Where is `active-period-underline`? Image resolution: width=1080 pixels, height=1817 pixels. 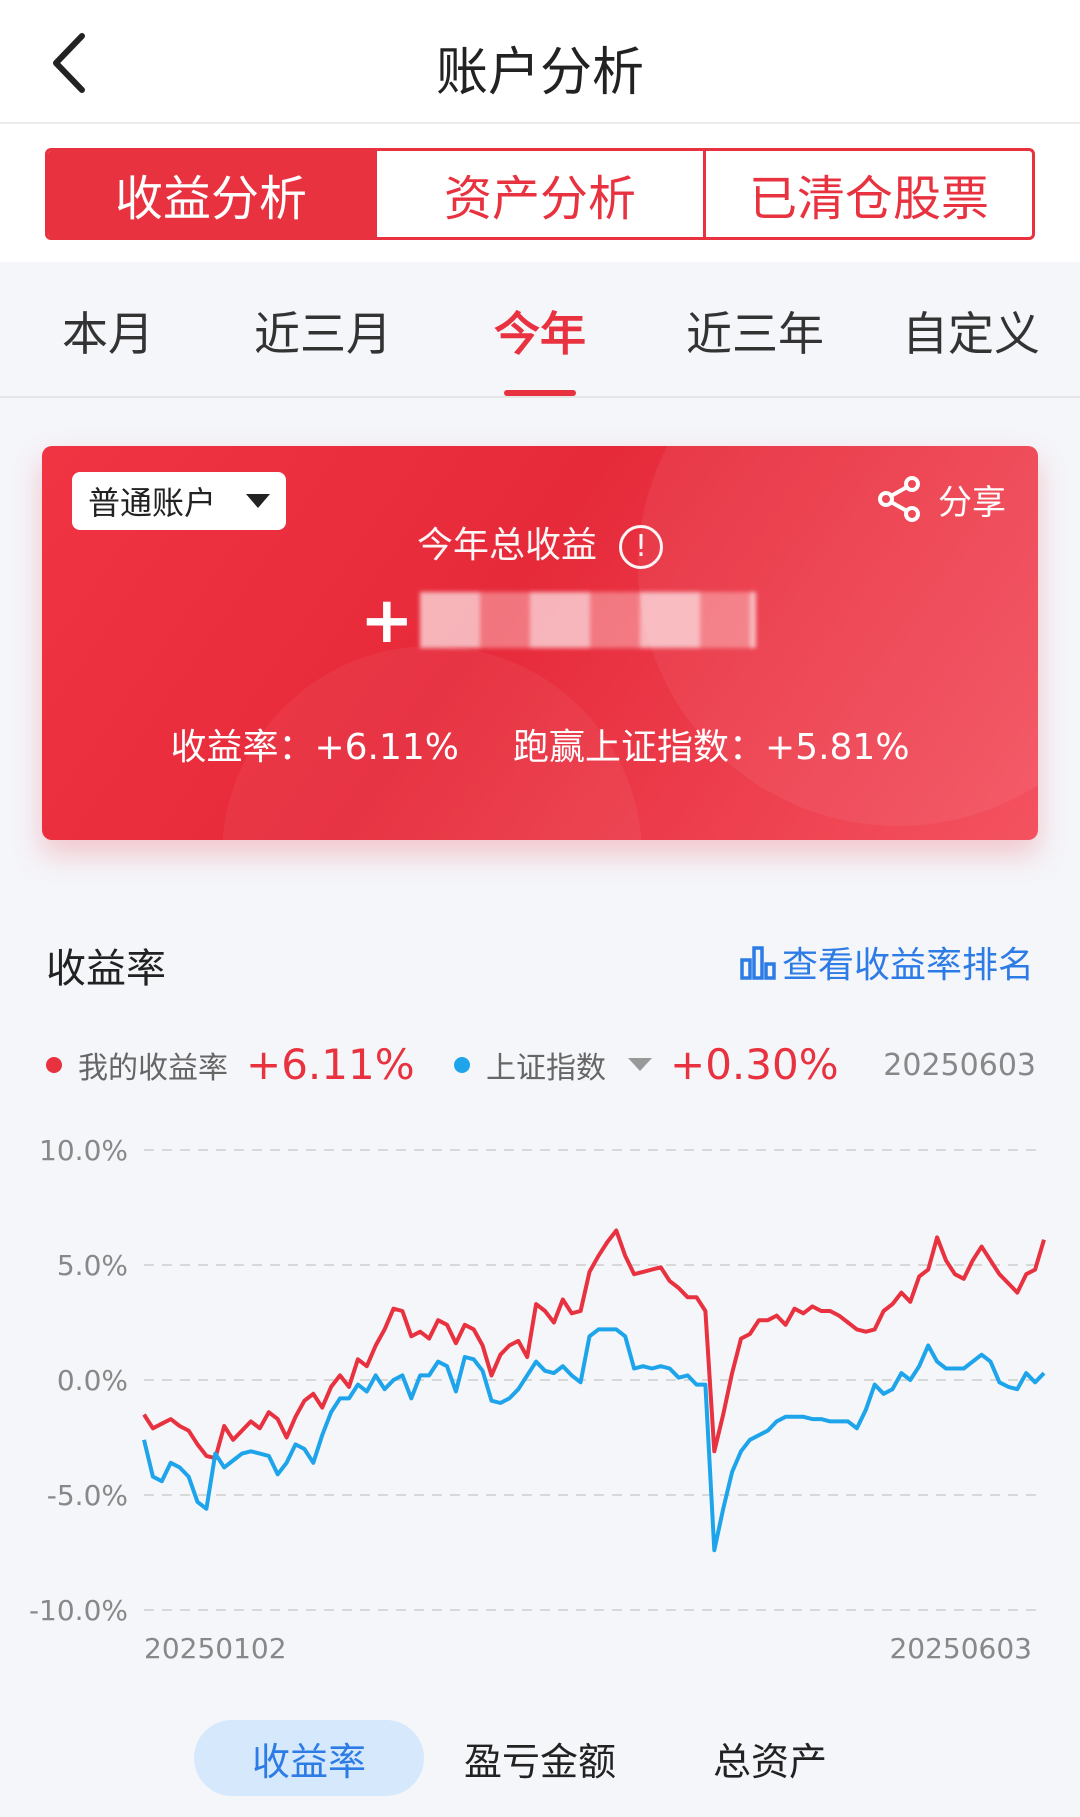
active-period-underline is located at coordinates (540, 393).